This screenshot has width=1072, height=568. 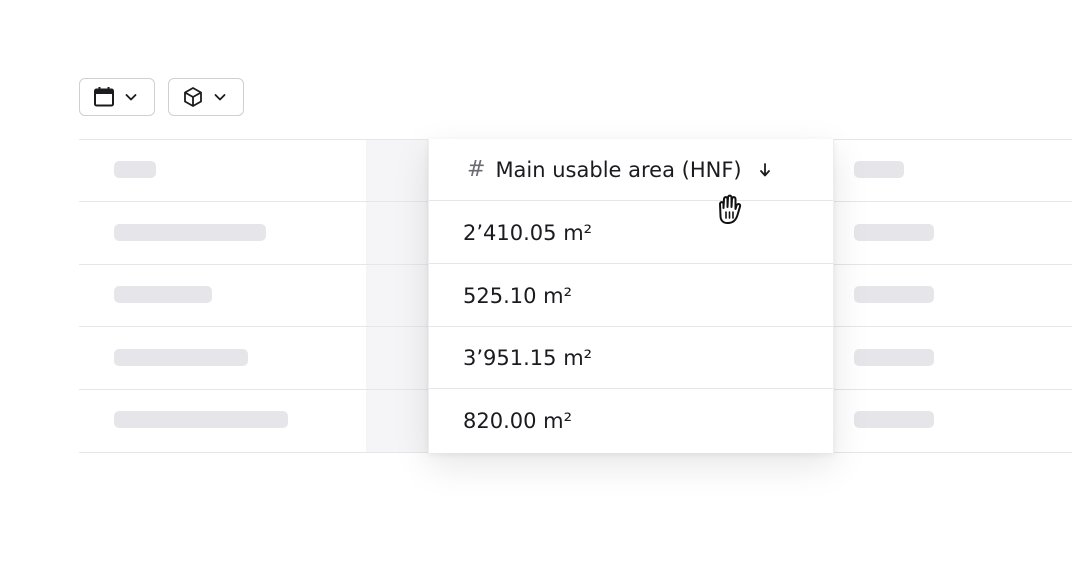 I want to click on calendar-icon, so click(x=104, y=97).